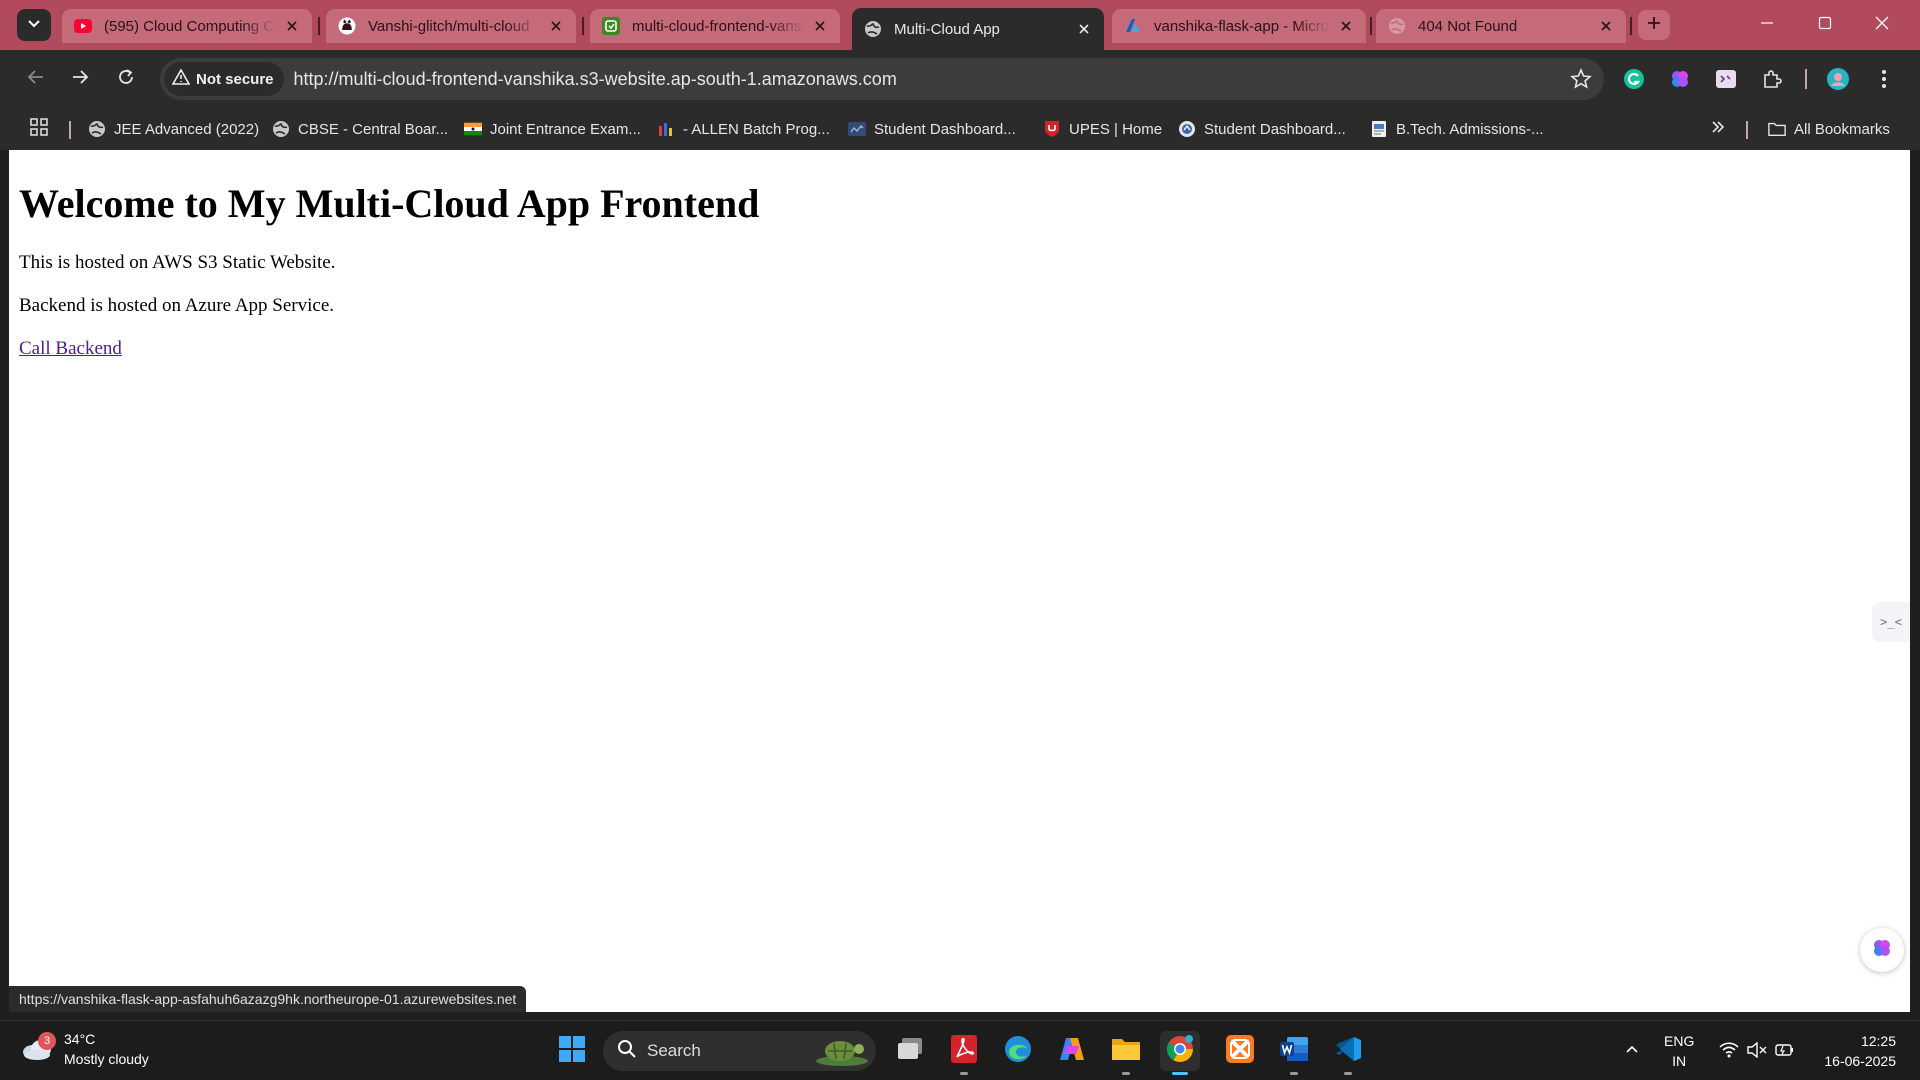 The height and width of the screenshot is (1080, 1920). I want to click on window-frame-right, so click(1915, 581).